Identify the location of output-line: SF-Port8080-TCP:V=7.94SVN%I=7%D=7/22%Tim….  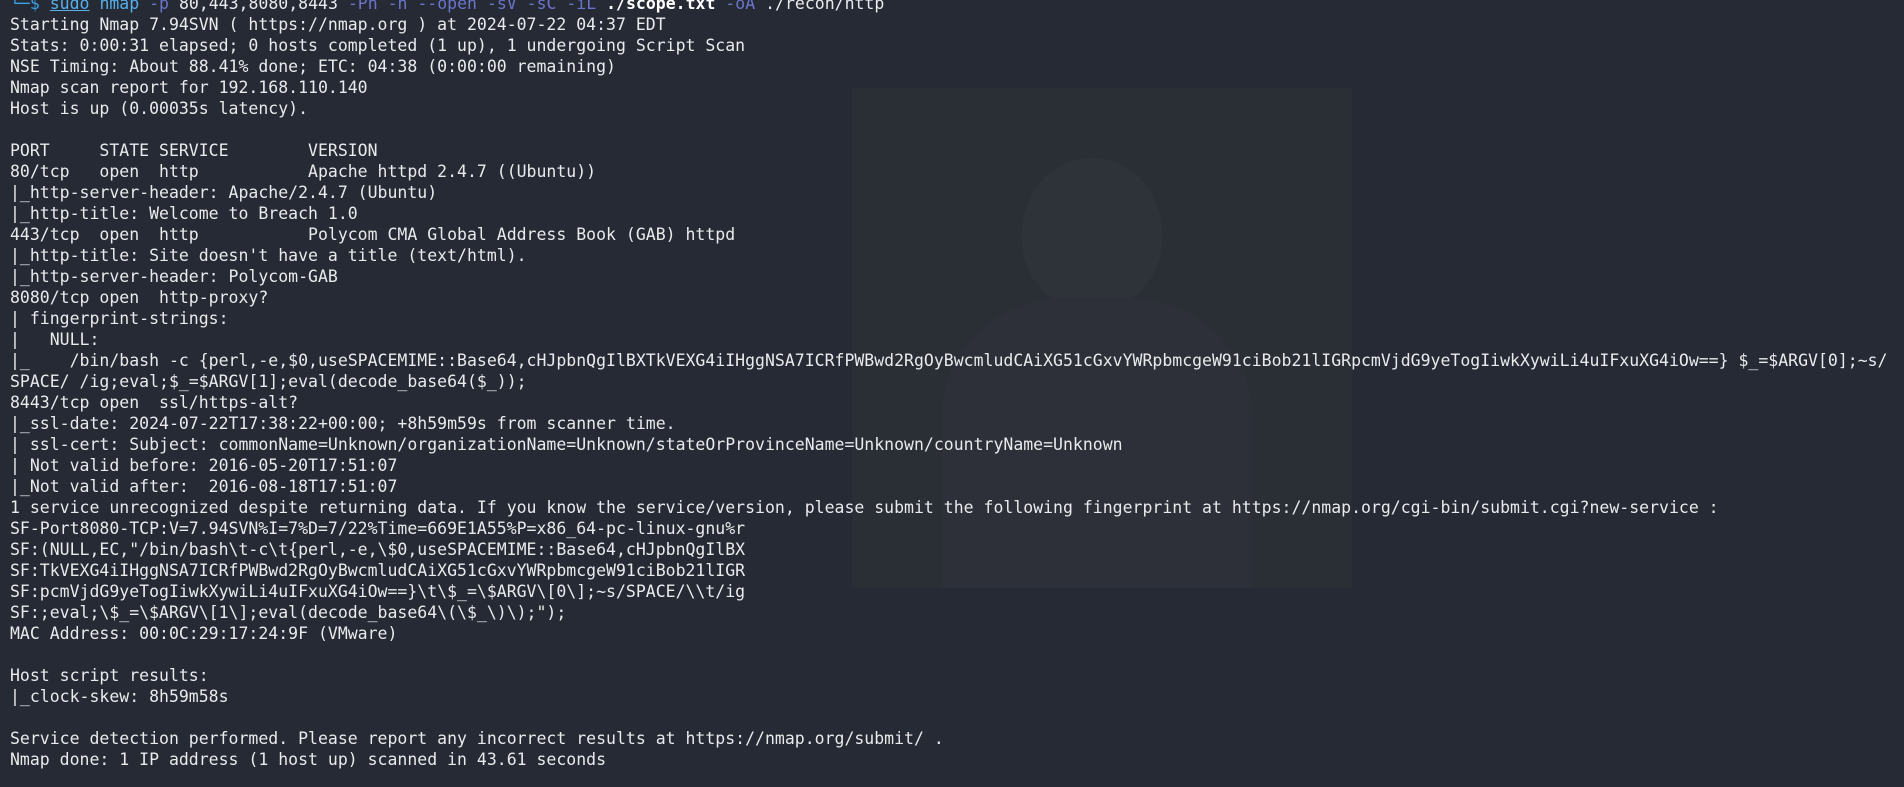
(378, 528).